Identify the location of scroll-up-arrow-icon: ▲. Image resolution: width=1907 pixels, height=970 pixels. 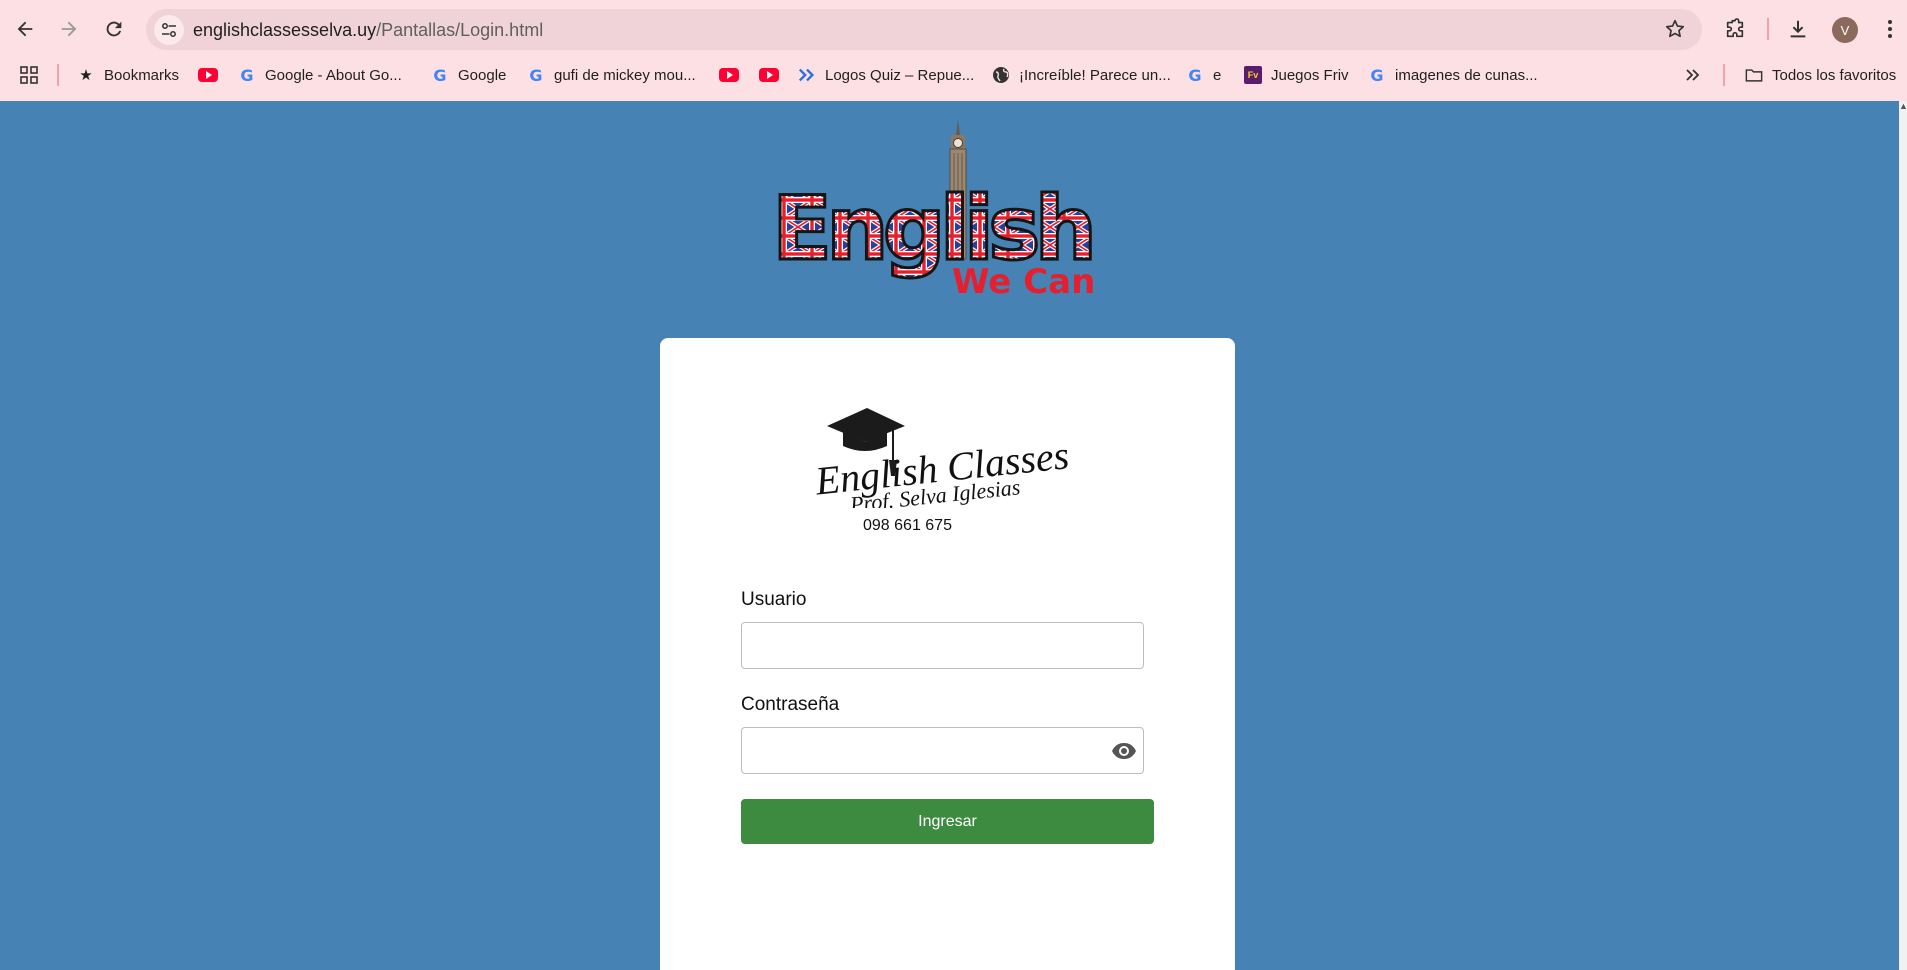
(1903, 108).